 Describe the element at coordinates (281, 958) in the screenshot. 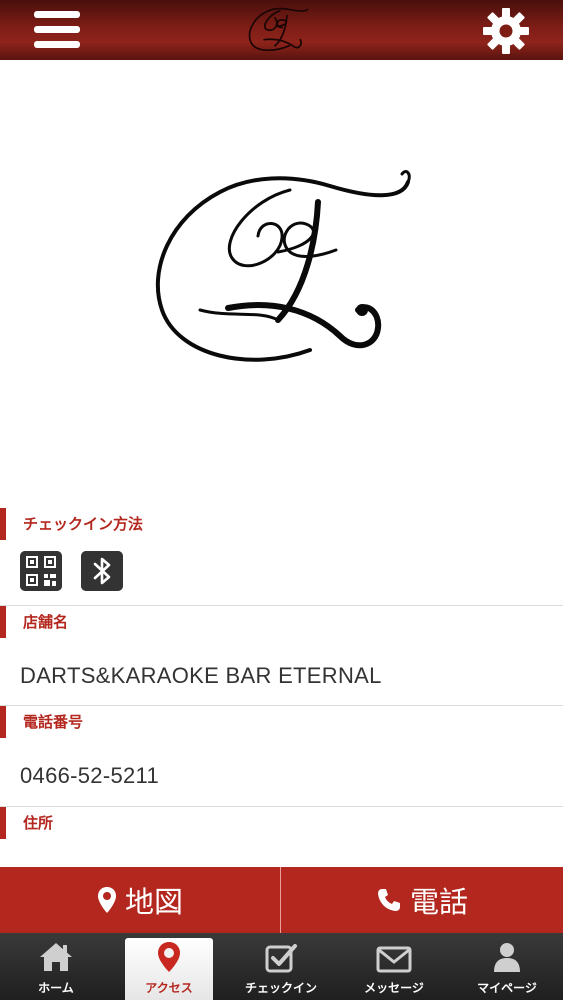

I see `checkbox-icon` at that location.